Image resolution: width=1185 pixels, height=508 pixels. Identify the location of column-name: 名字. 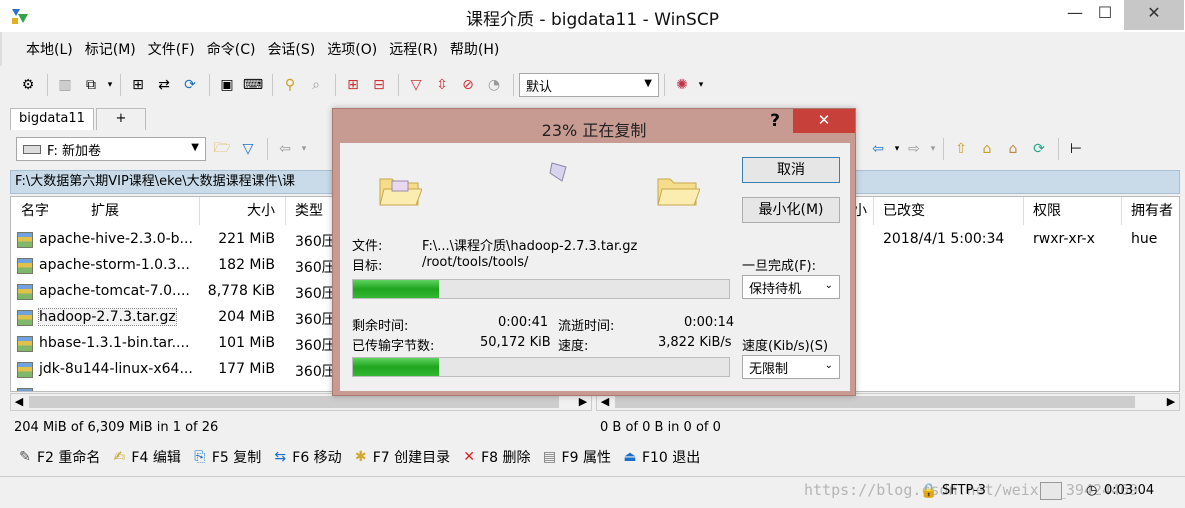
(35, 211).